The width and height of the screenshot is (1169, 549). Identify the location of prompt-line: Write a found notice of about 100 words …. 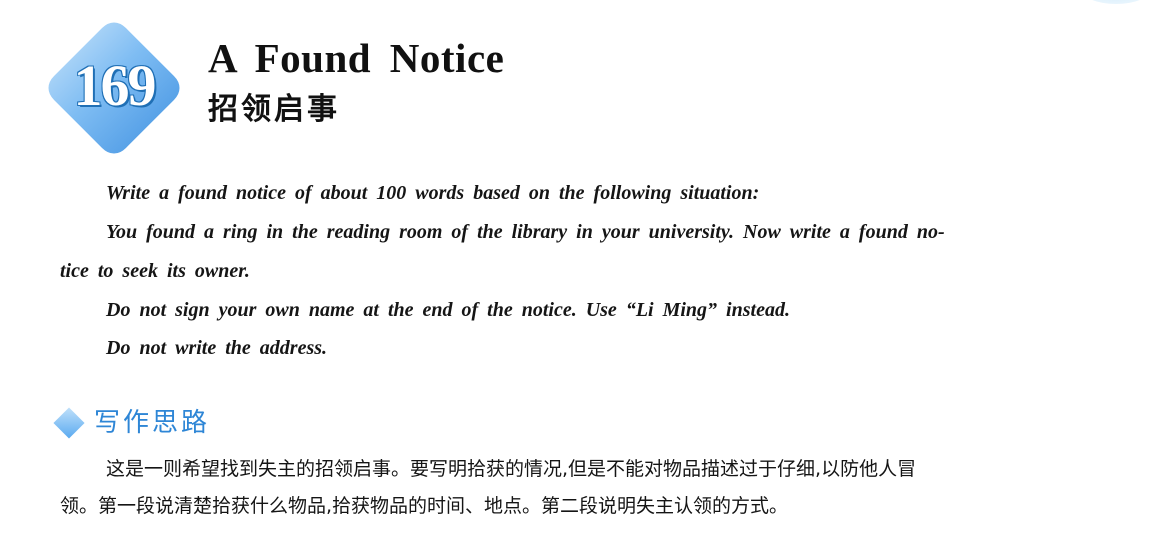
(433, 193).